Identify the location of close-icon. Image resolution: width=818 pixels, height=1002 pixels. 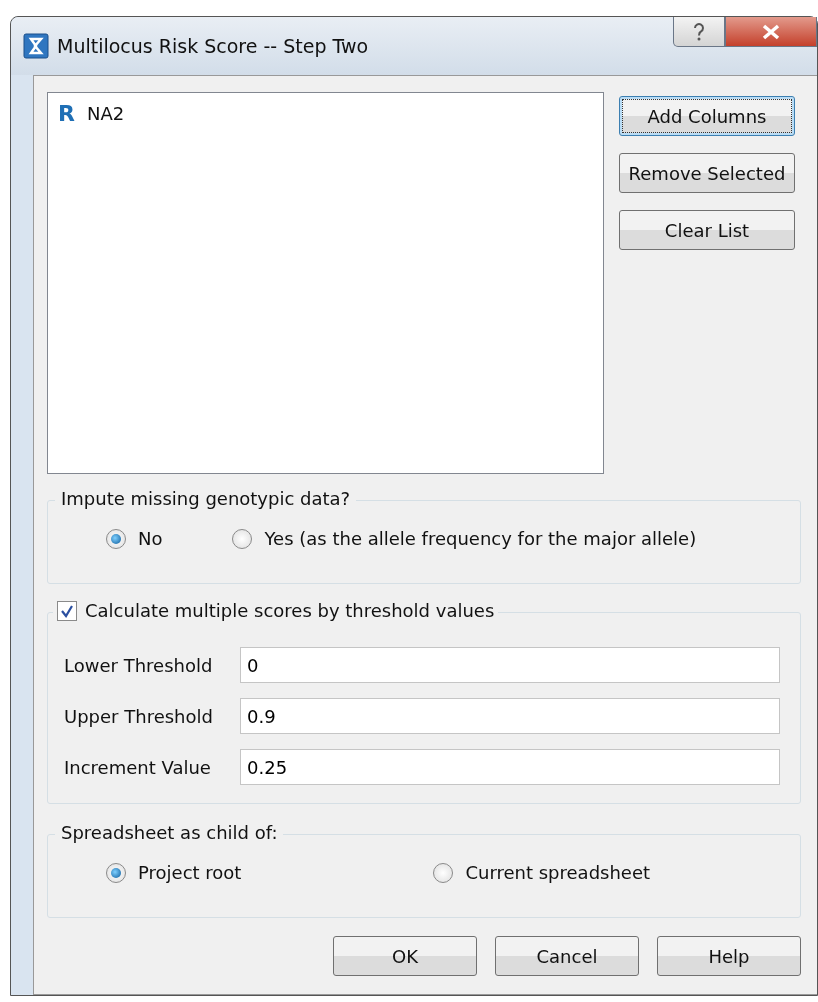
(771, 31).